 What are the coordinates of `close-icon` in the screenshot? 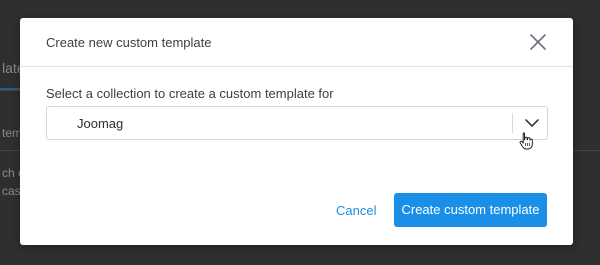 It's located at (538, 42).